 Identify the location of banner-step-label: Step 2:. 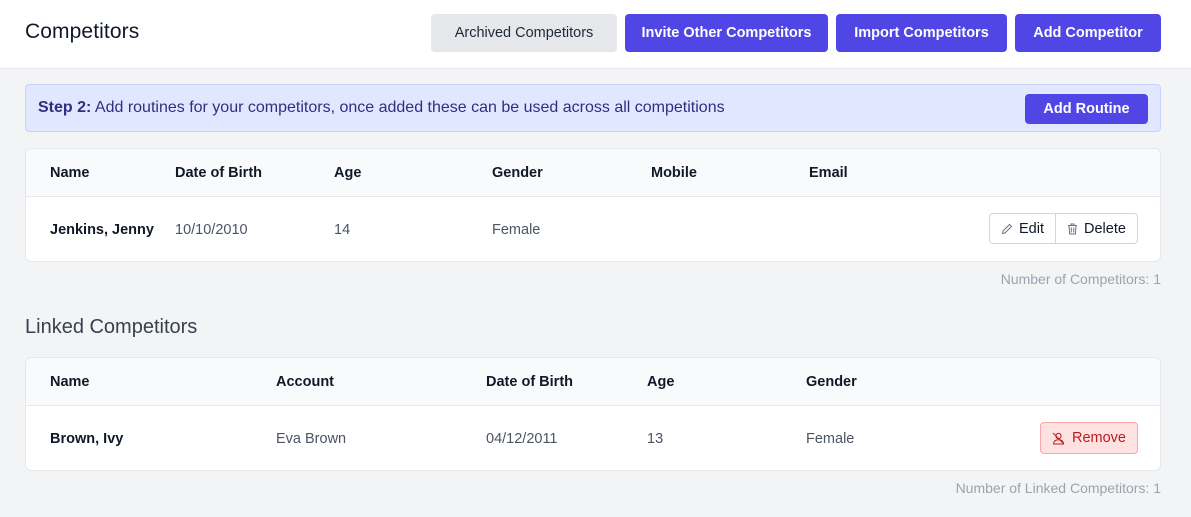
(65, 107).